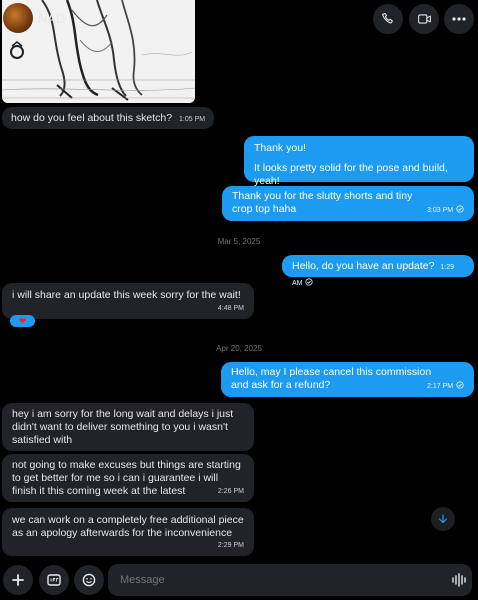  What do you see at coordinates (239, 241) in the screenshot?
I see `date-separator: Mar 5, 2025` at bounding box center [239, 241].